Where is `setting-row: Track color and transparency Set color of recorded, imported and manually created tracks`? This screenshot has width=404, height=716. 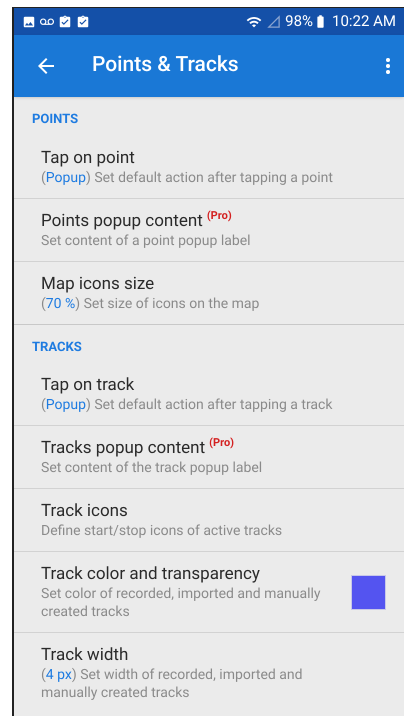
setting-row: Track color and transparency Set color of recorded, imported and manually created tracks is located at coordinates (209, 592).